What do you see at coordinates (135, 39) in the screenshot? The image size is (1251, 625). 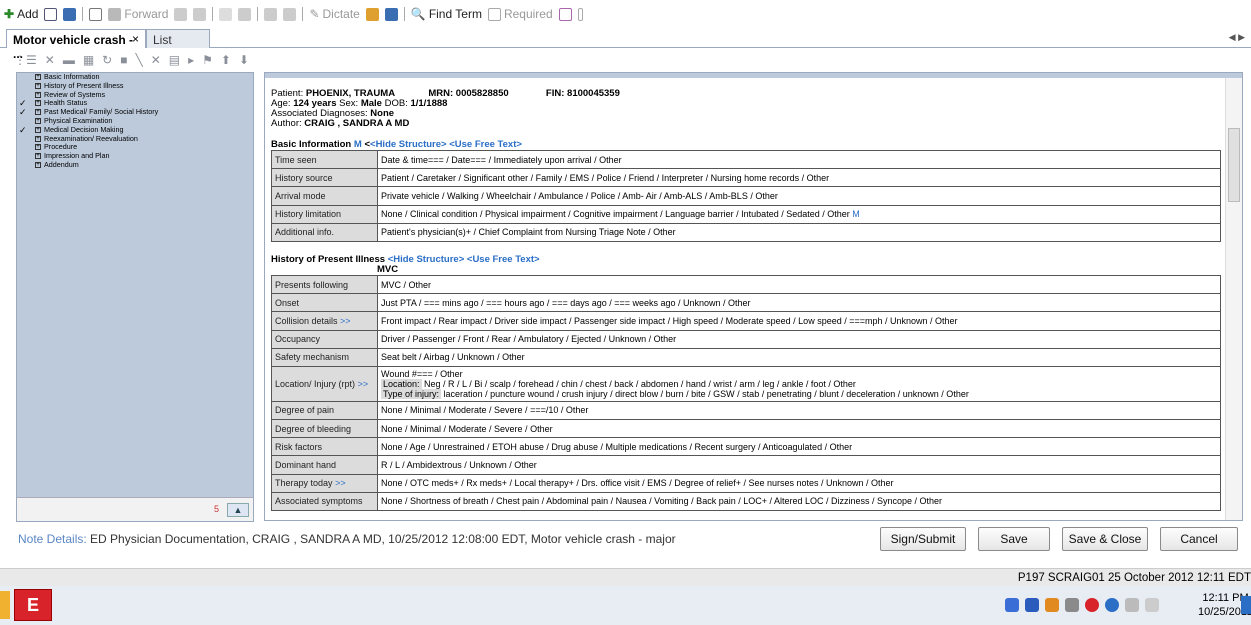 I see `close-icon: ×` at bounding box center [135, 39].